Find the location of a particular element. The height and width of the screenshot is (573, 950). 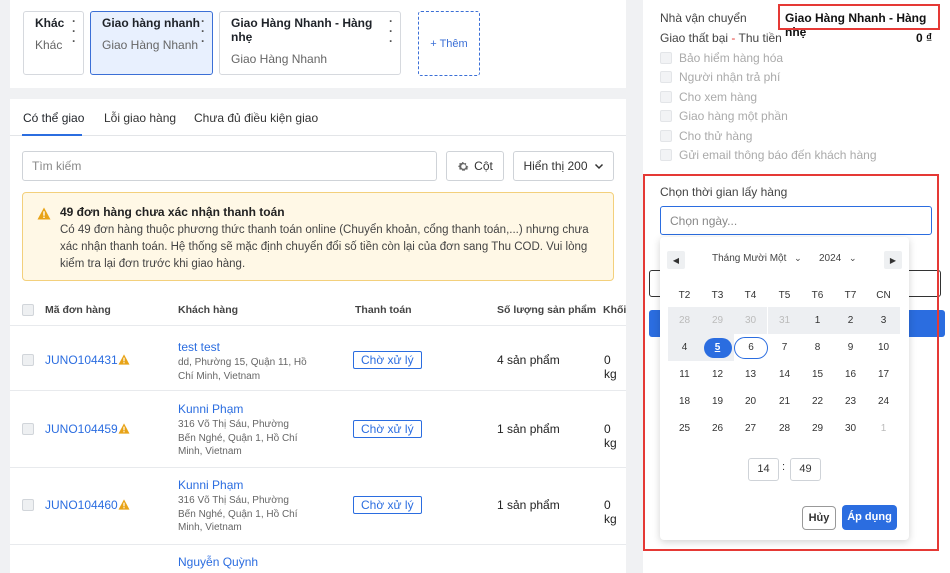

day-cell: 27 is located at coordinates (750, 428).